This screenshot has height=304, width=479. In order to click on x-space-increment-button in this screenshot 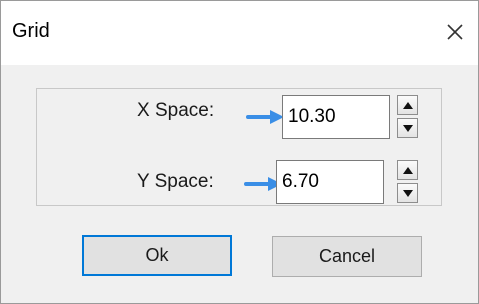, I will do `click(407, 105)`.